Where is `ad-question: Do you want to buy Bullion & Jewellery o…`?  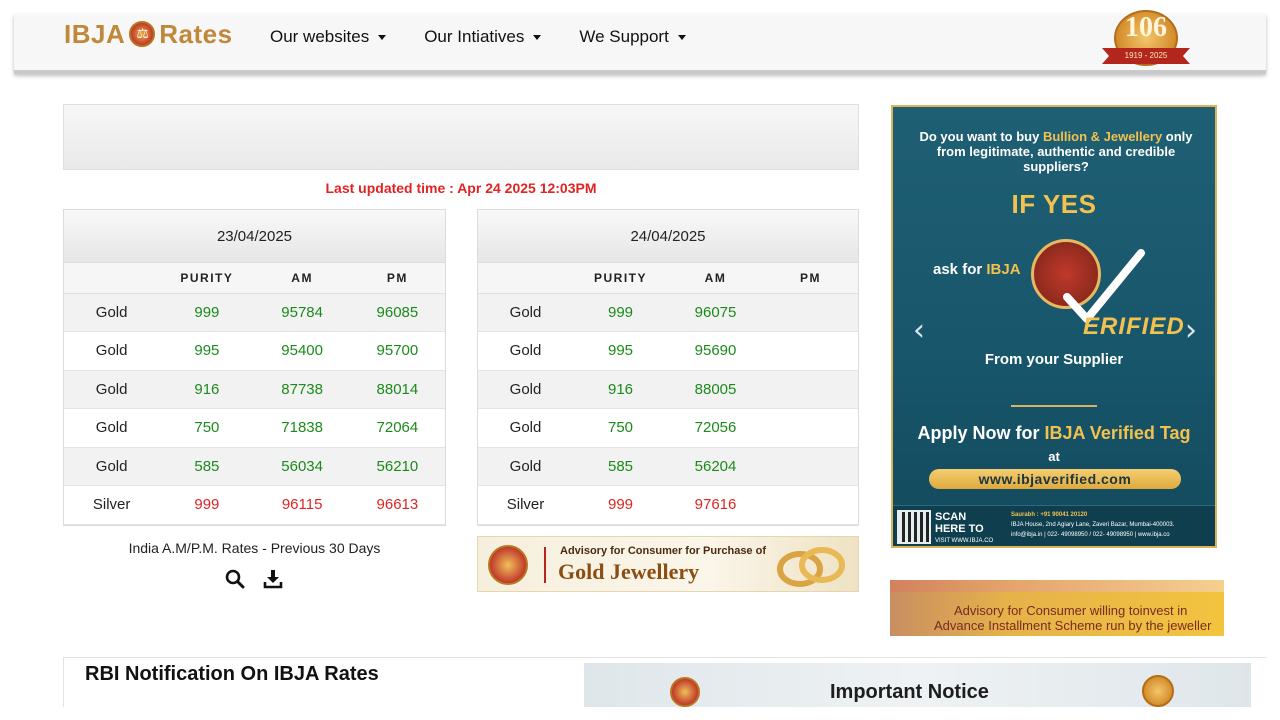
ad-question: Do you want to buy Bullion & Jewellery o… is located at coordinates (1056, 151).